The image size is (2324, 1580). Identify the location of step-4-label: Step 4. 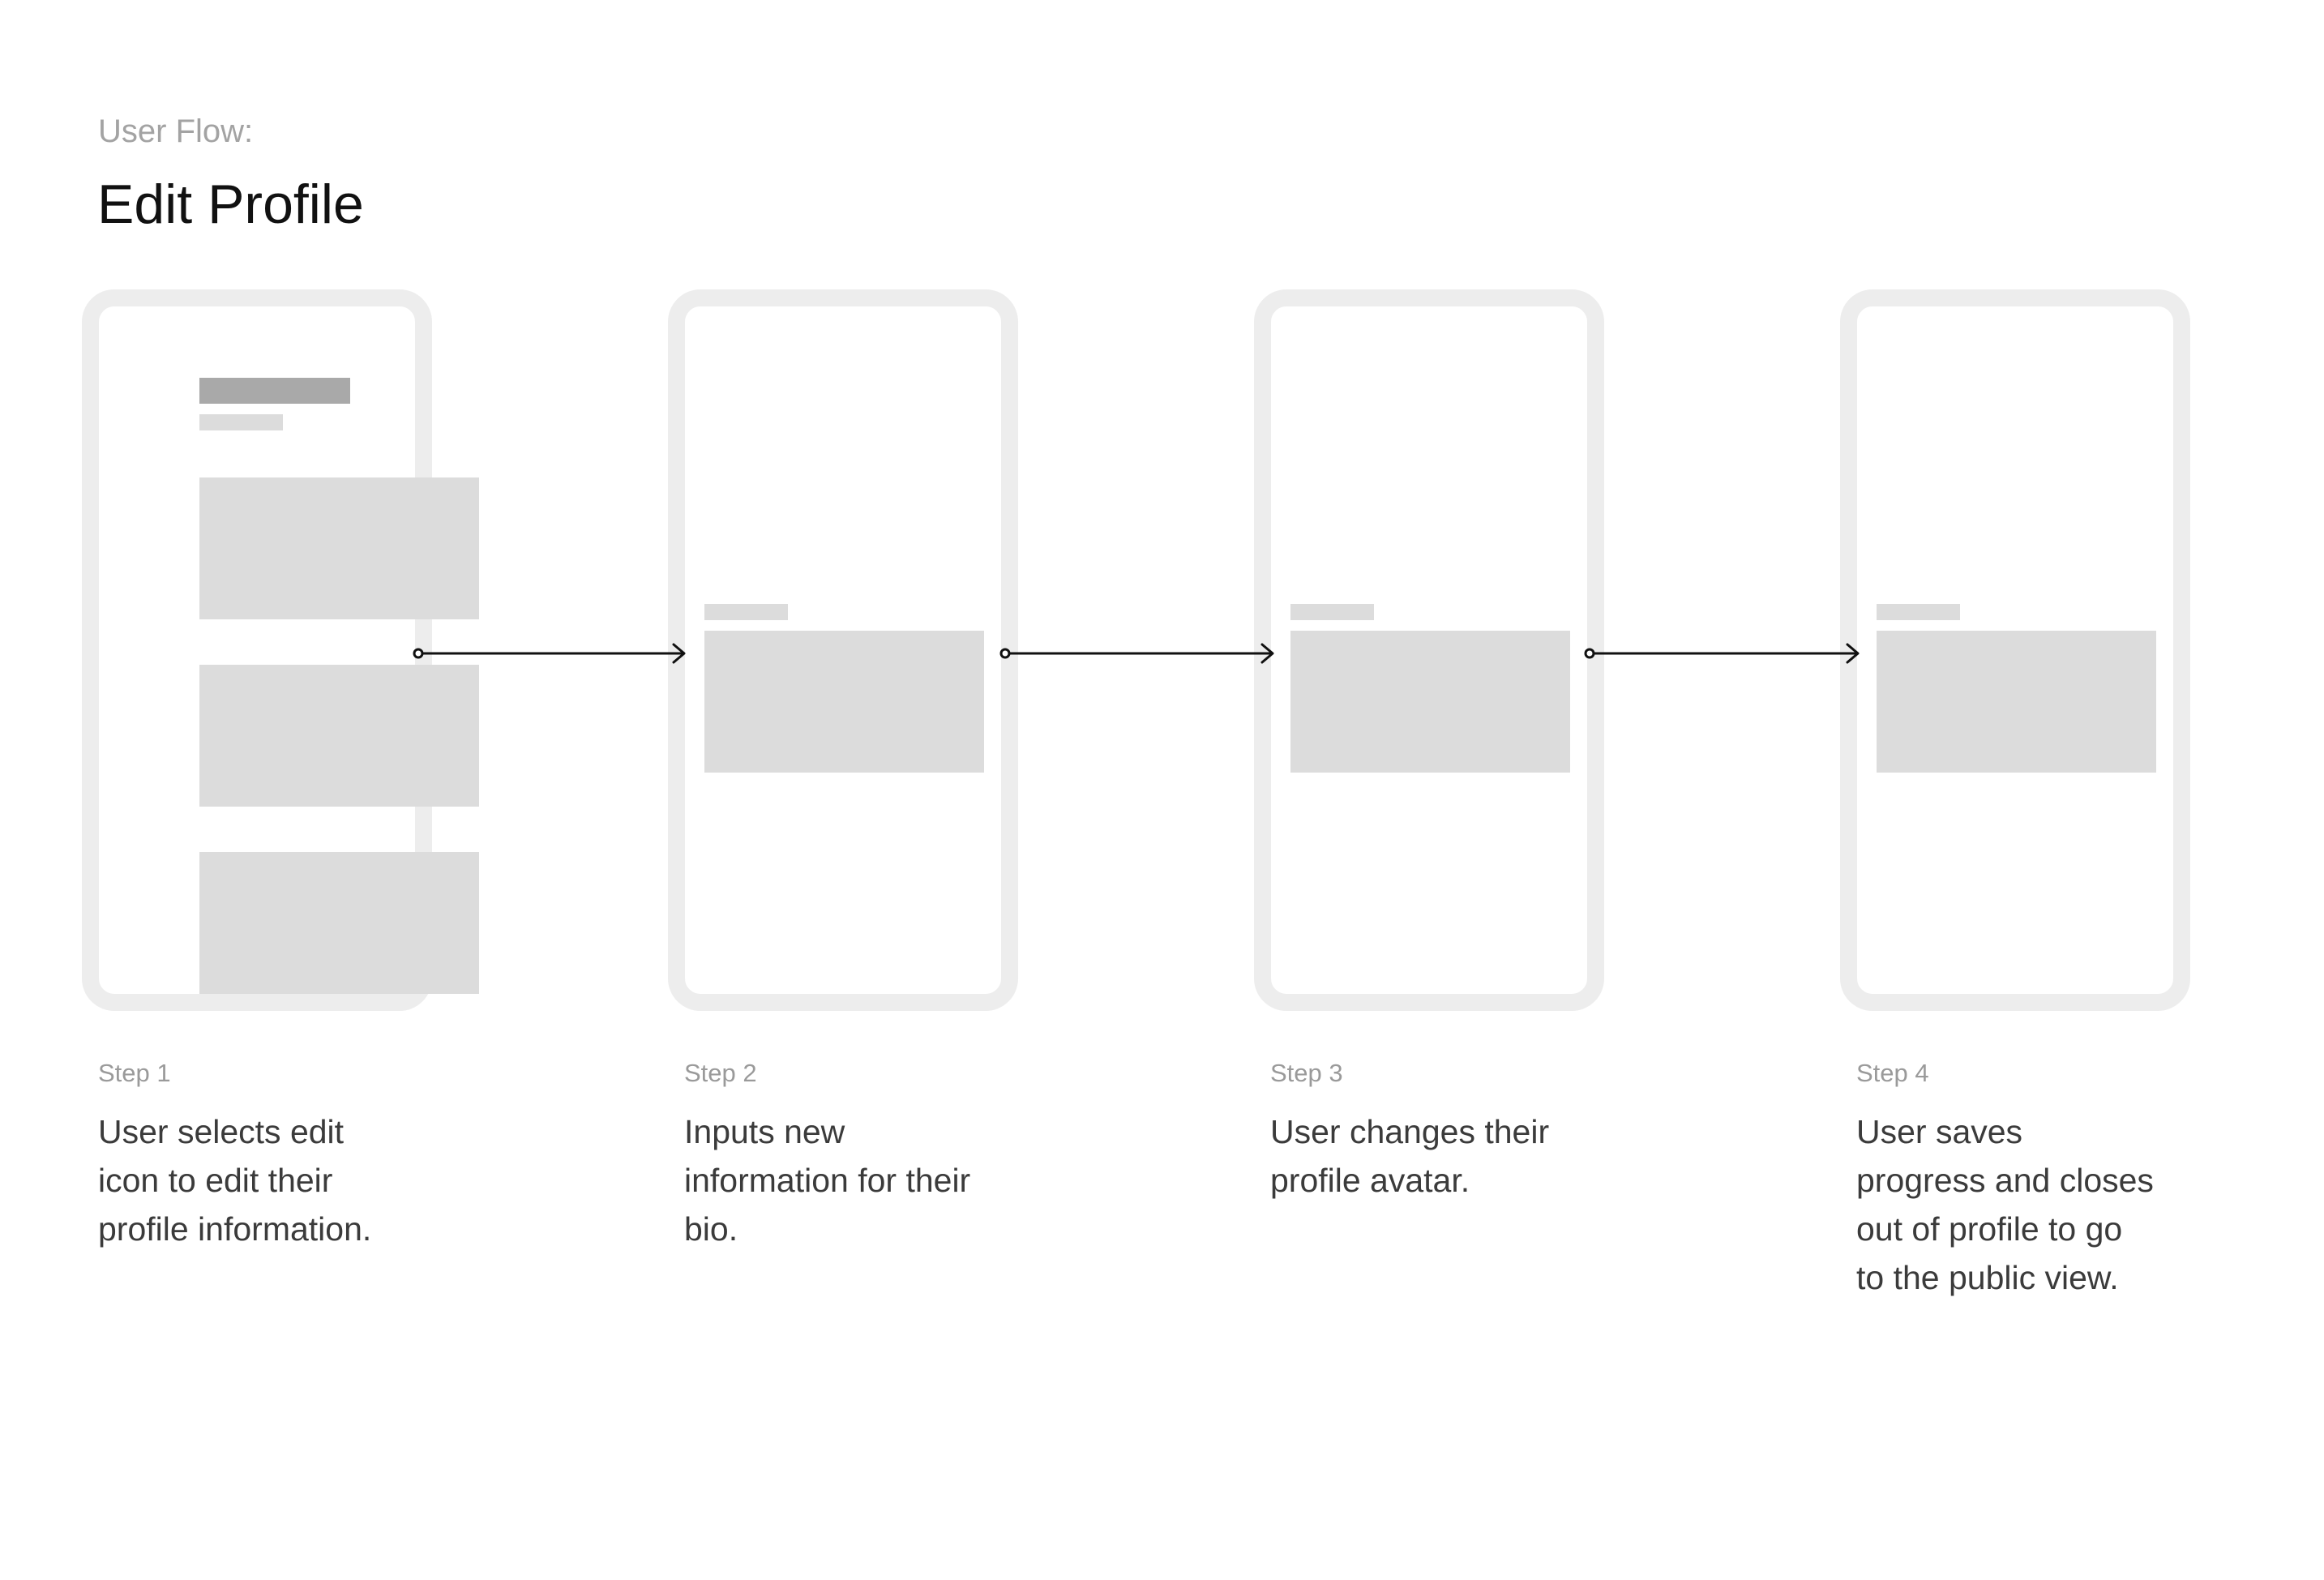
(1892, 1073).